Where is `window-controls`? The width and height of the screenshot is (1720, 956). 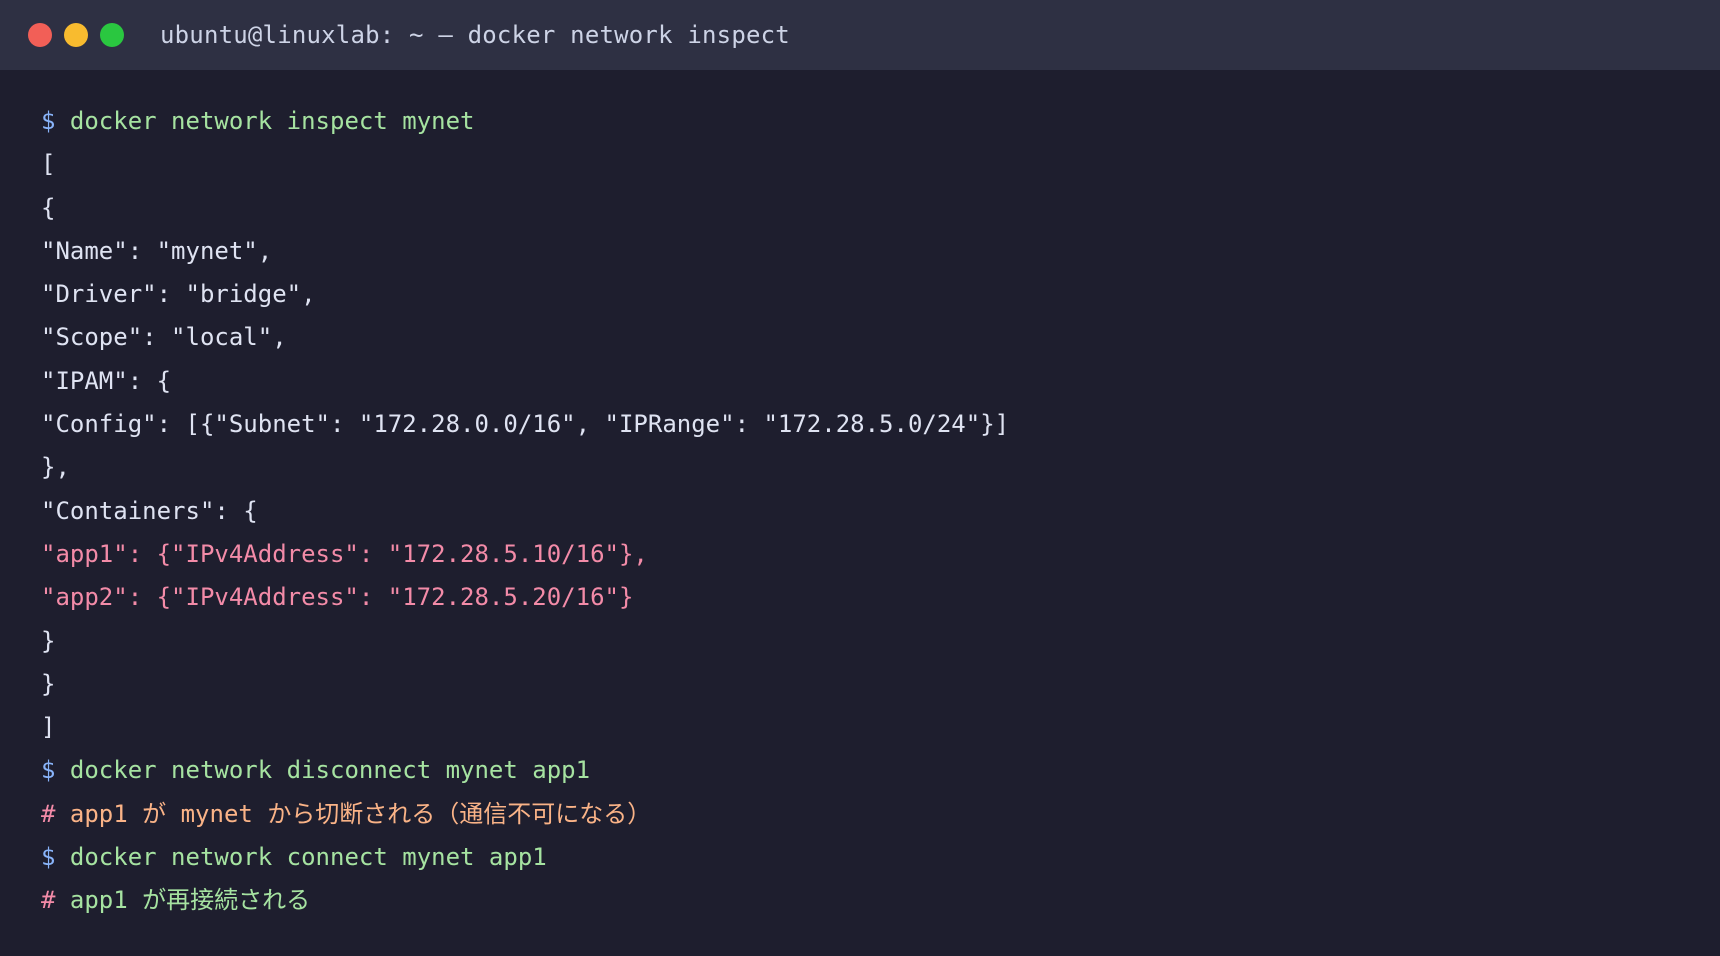
window-controls is located at coordinates (82, 35).